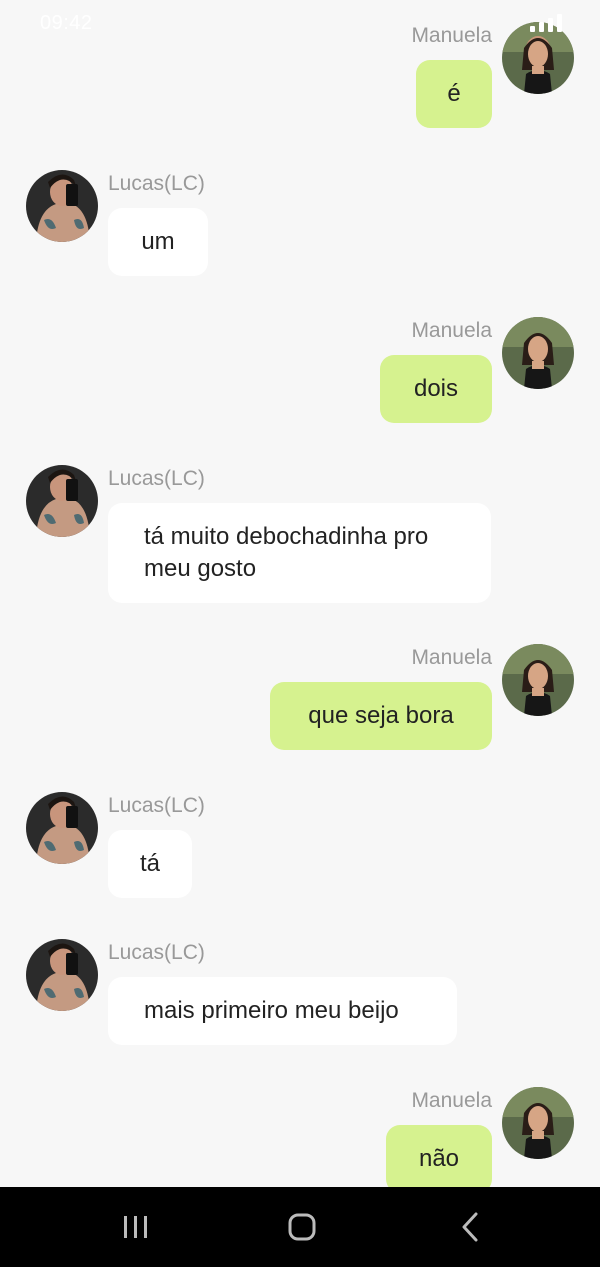 The height and width of the screenshot is (1267, 600). What do you see at coordinates (136, 1227) in the screenshot?
I see `recent-apps-icon` at bounding box center [136, 1227].